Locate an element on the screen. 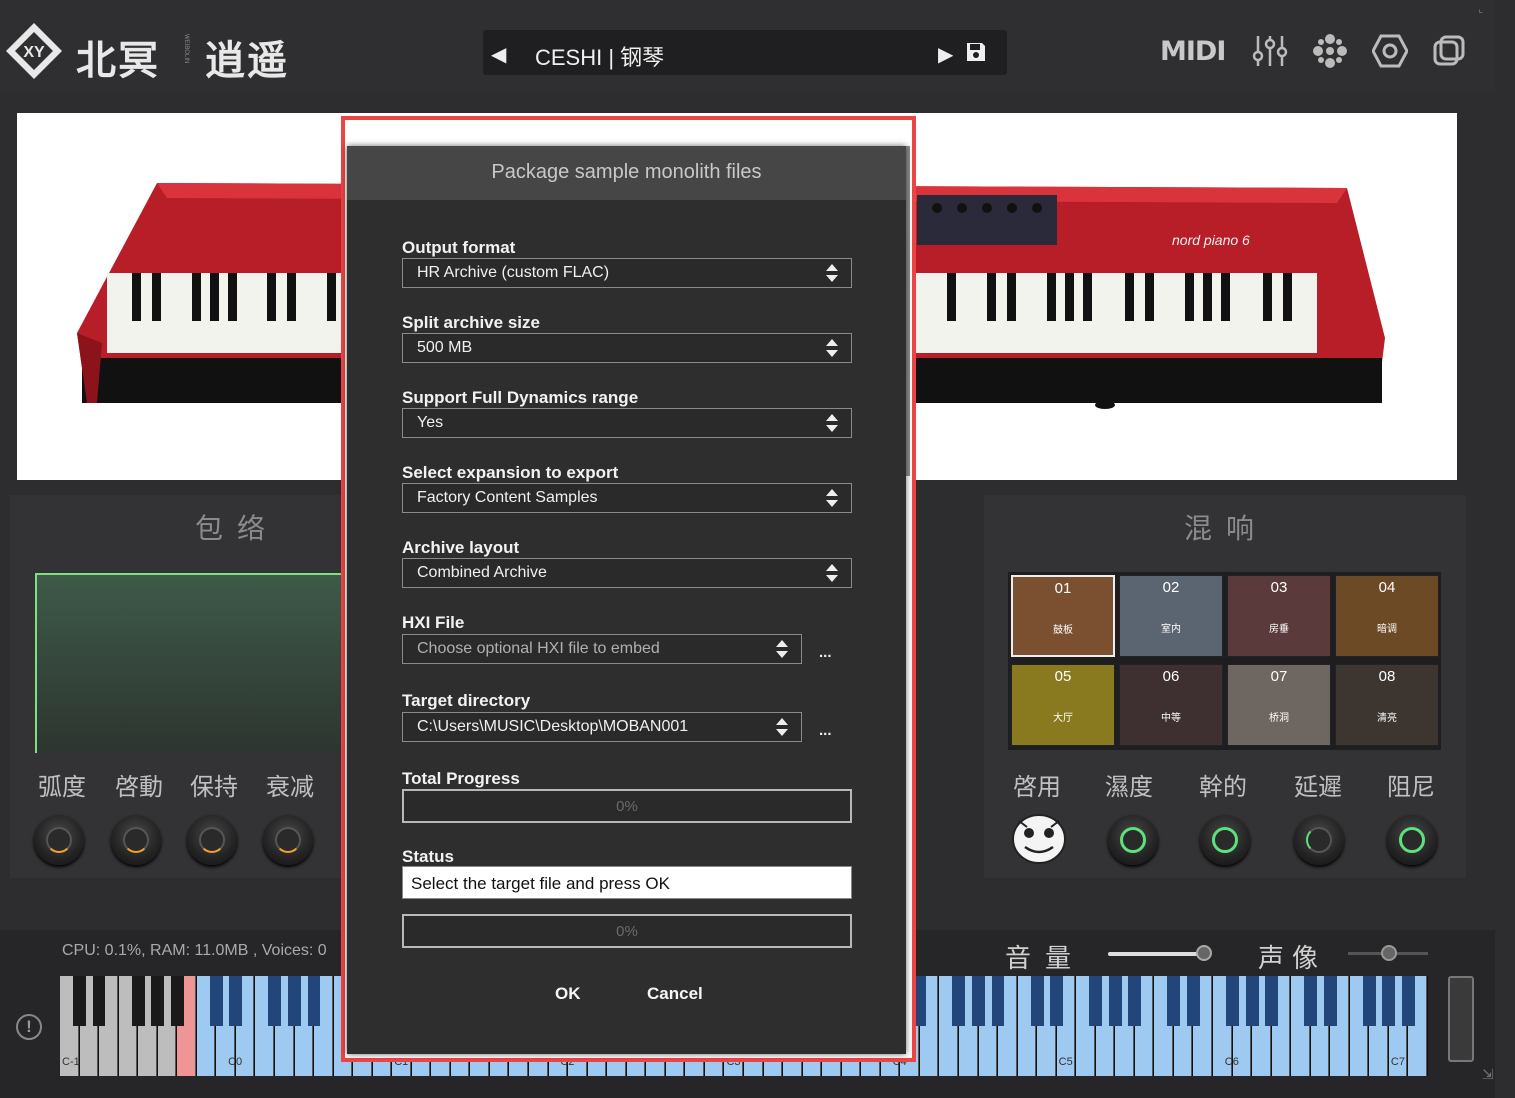 Image resolution: width=1515 pixels, height=1098 pixels. hold-knob is located at coordinates (212, 840).